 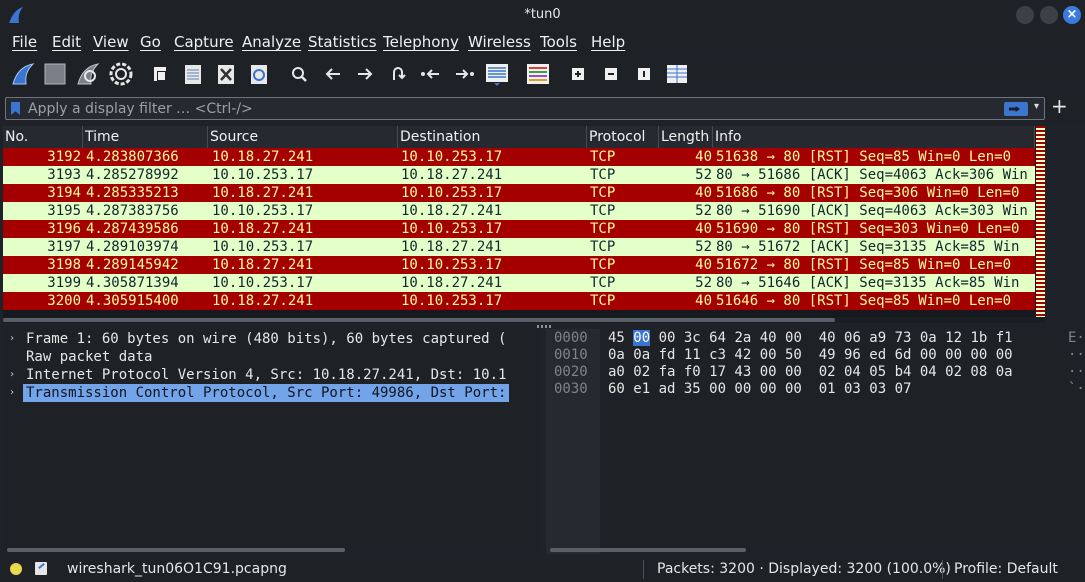 What do you see at coordinates (1036, 106) in the screenshot?
I see `filter-history-dropdown-icon: ▾` at bounding box center [1036, 106].